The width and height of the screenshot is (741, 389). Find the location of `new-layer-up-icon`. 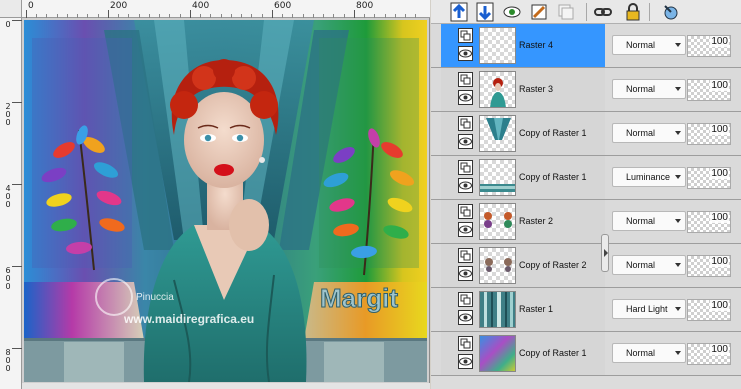

new-layer-up-icon is located at coordinates (459, 12).